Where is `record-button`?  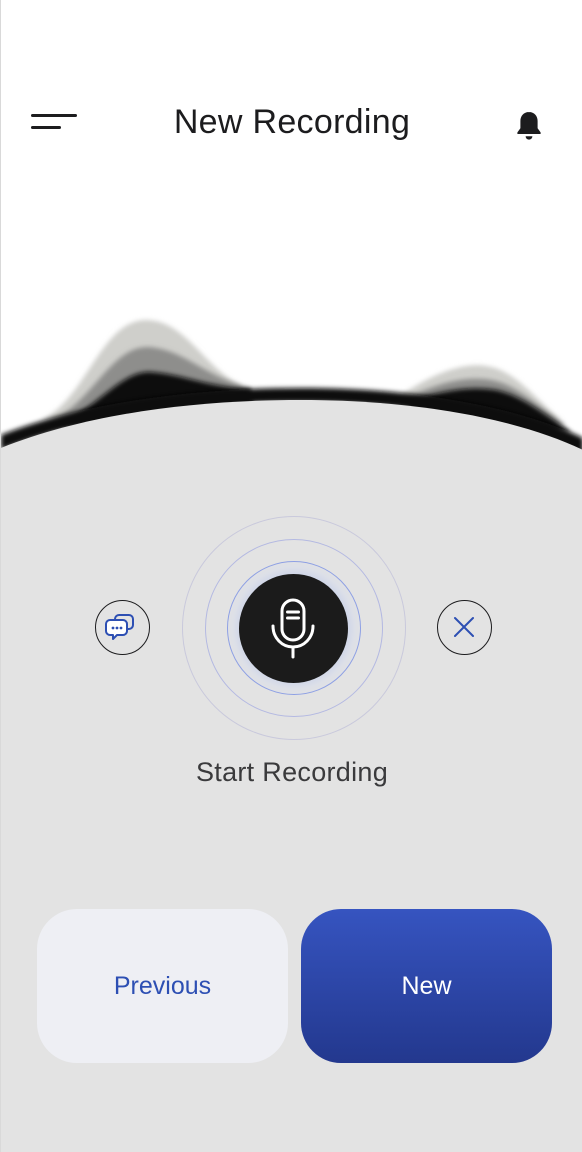
record-button is located at coordinates (293, 628).